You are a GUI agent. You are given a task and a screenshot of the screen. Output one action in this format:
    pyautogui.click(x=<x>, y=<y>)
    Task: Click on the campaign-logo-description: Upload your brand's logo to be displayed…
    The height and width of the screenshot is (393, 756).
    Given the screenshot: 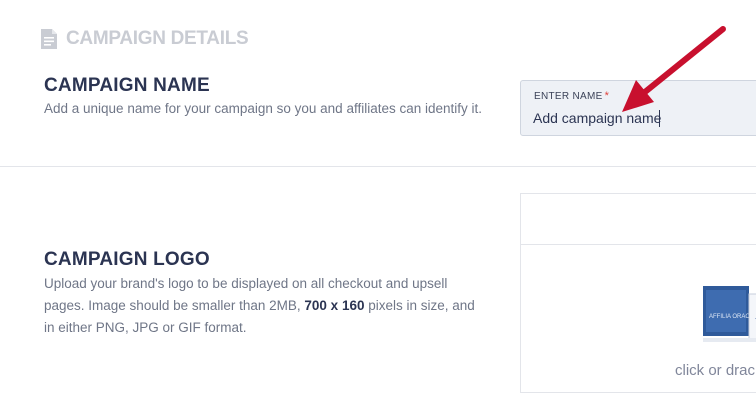 What is the action you would take?
    pyautogui.click(x=266, y=306)
    